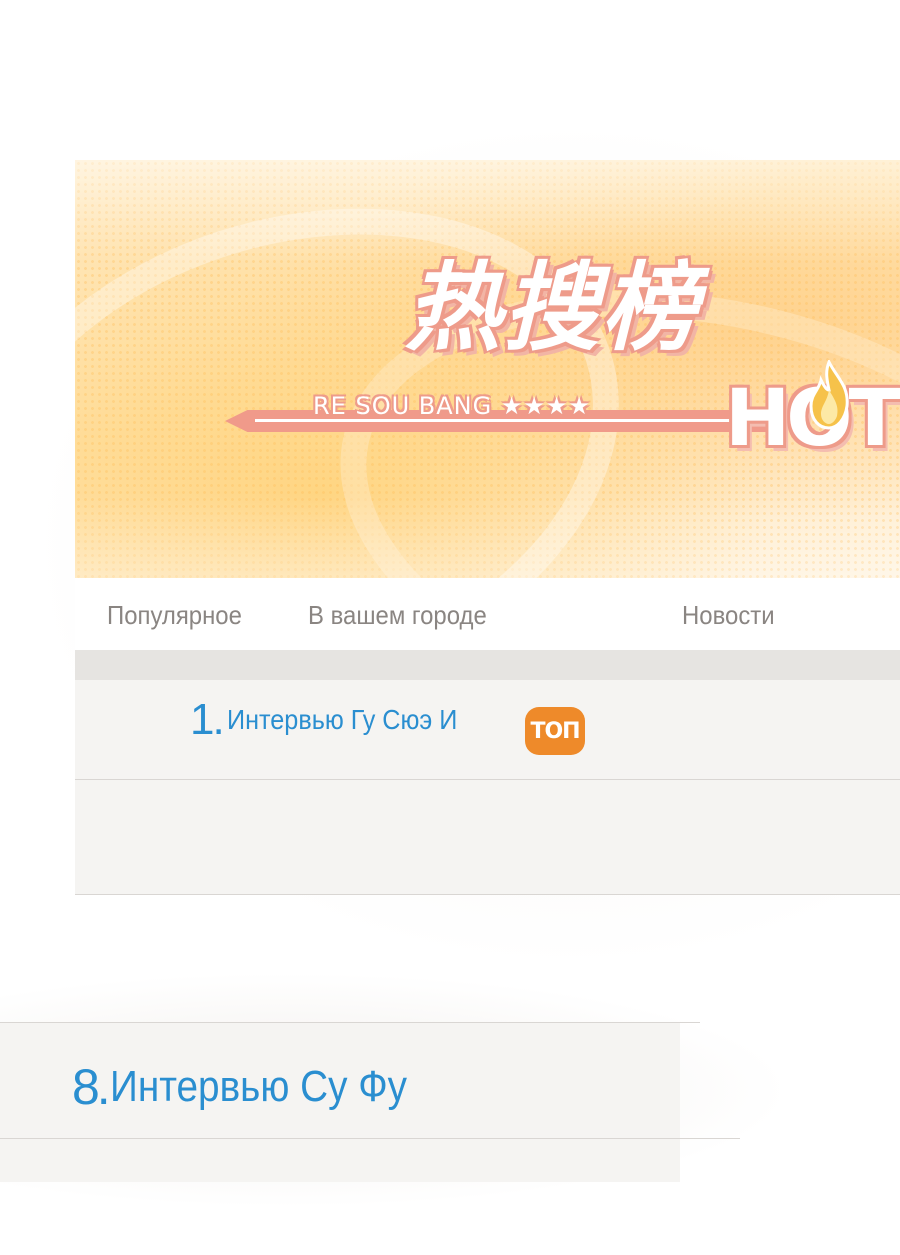 The height and width of the screenshot is (1255, 900). I want to click on tab-popular: Популярное, so click(174, 615).